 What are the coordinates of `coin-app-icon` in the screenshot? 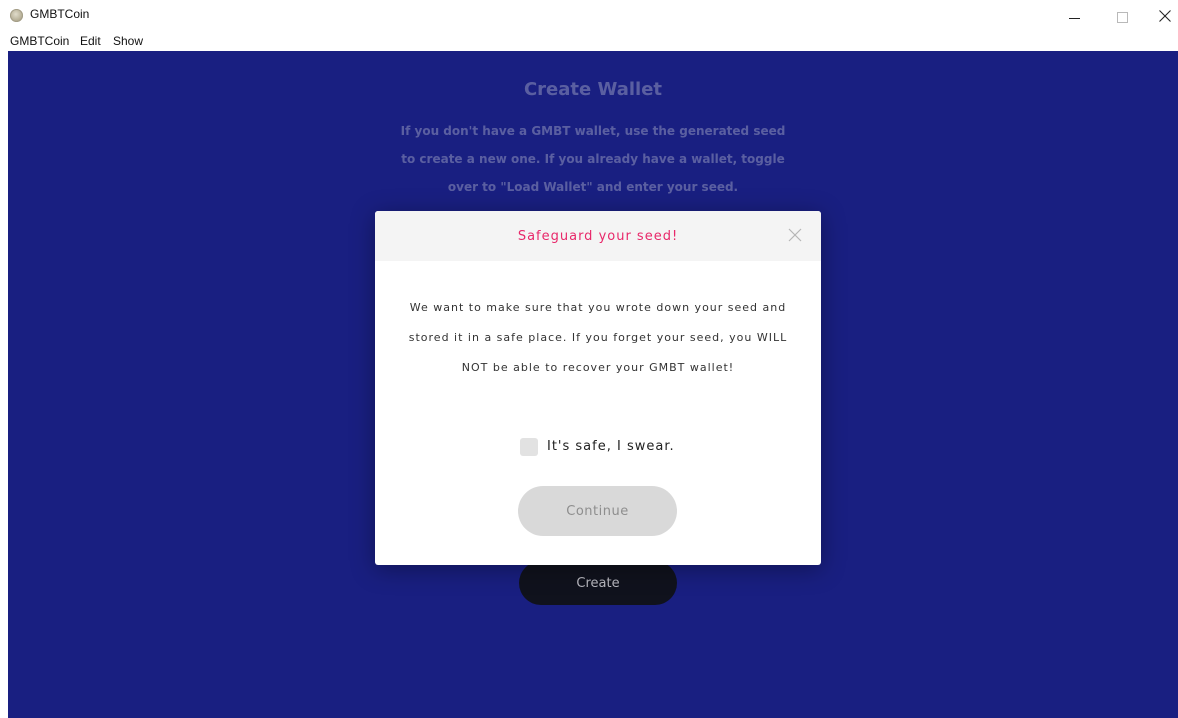 It's located at (16, 15).